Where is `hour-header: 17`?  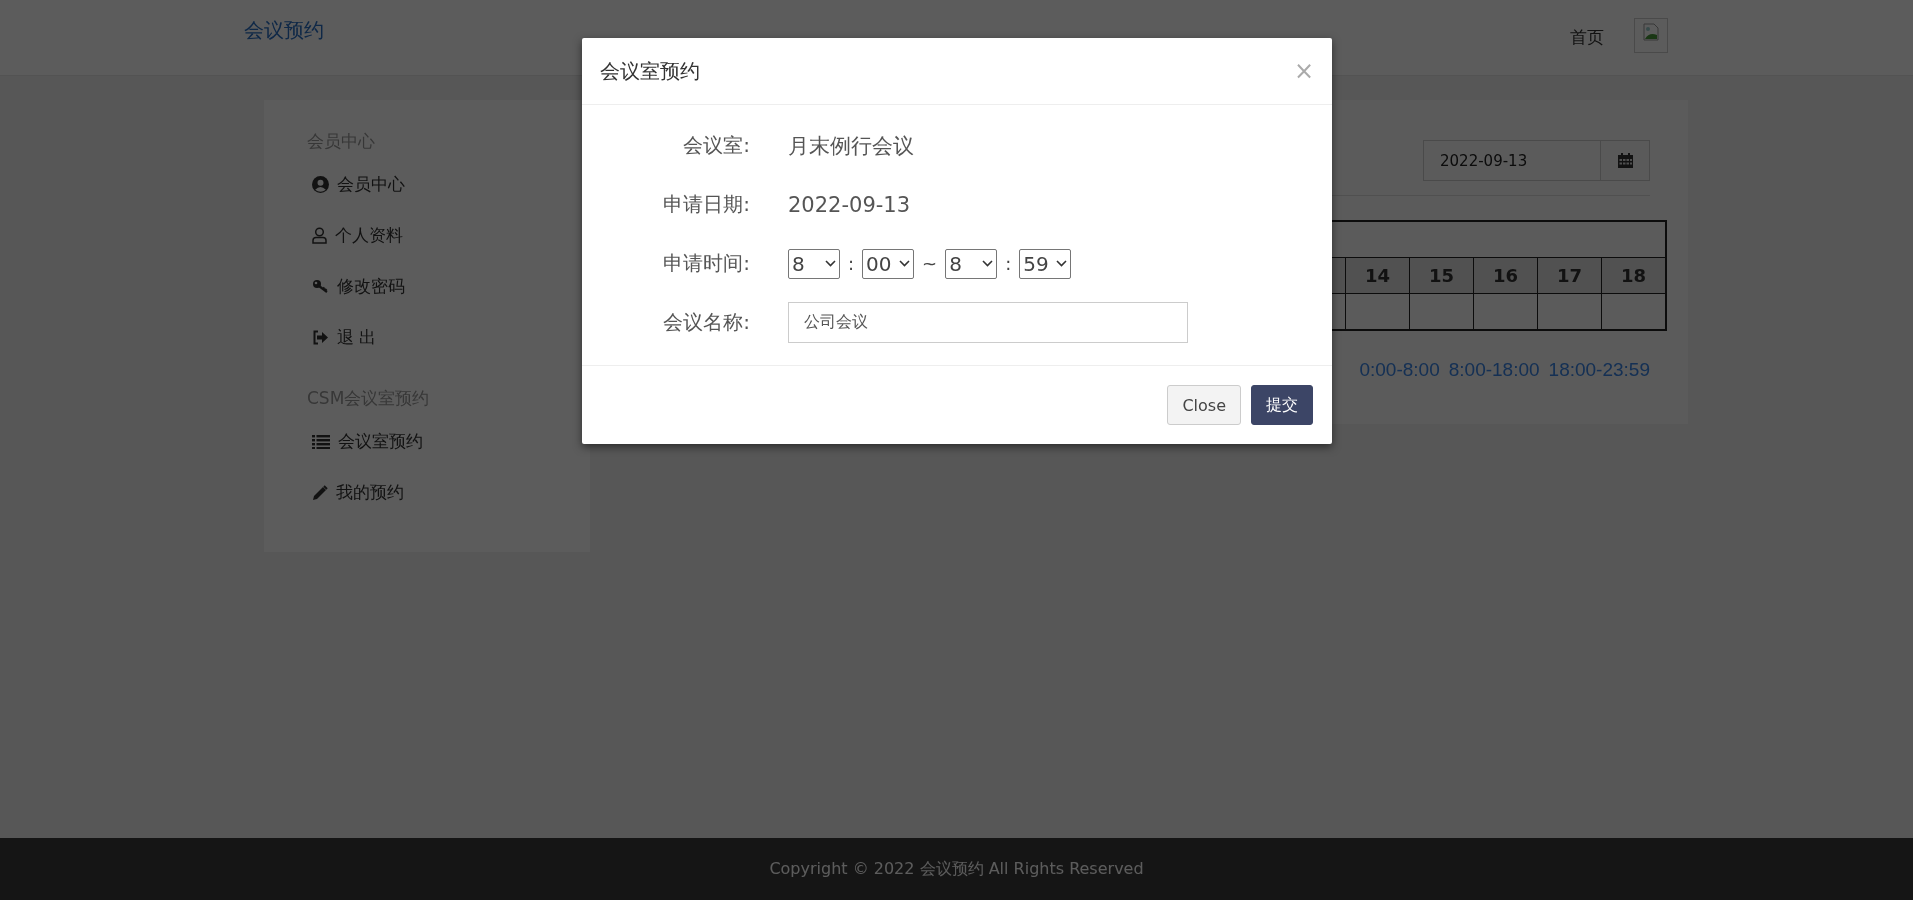
hour-header: 17 is located at coordinates (1569, 275).